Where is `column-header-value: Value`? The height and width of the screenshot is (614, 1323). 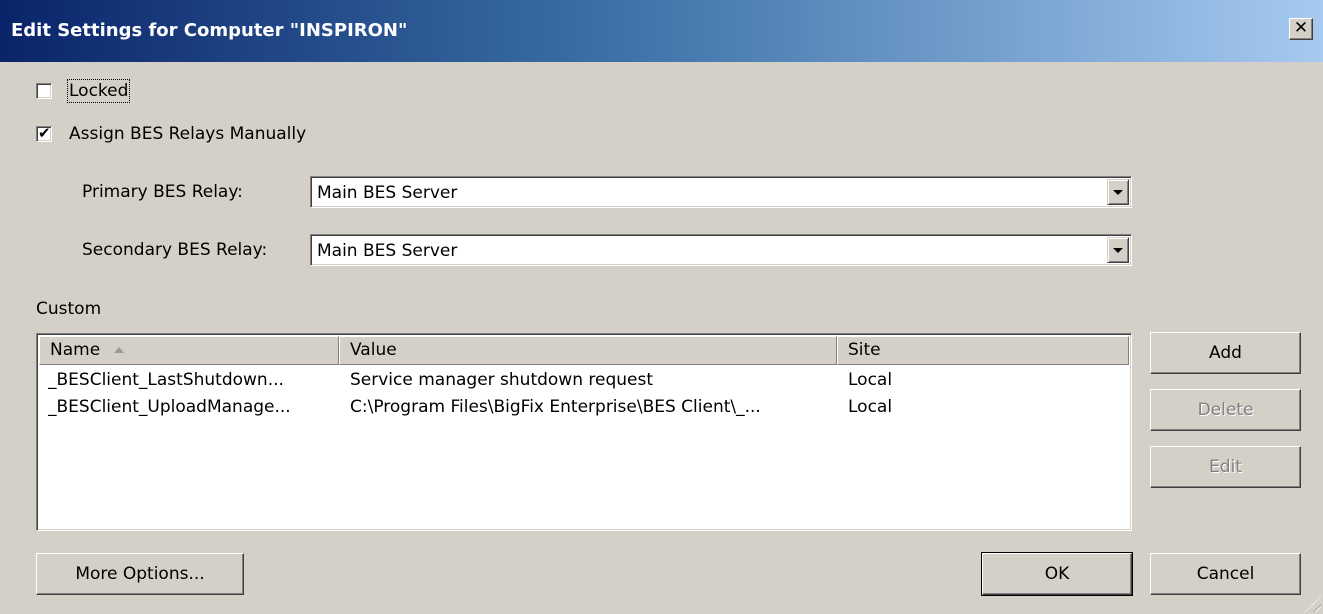
column-header-value: Value is located at coordinates (588, 350).